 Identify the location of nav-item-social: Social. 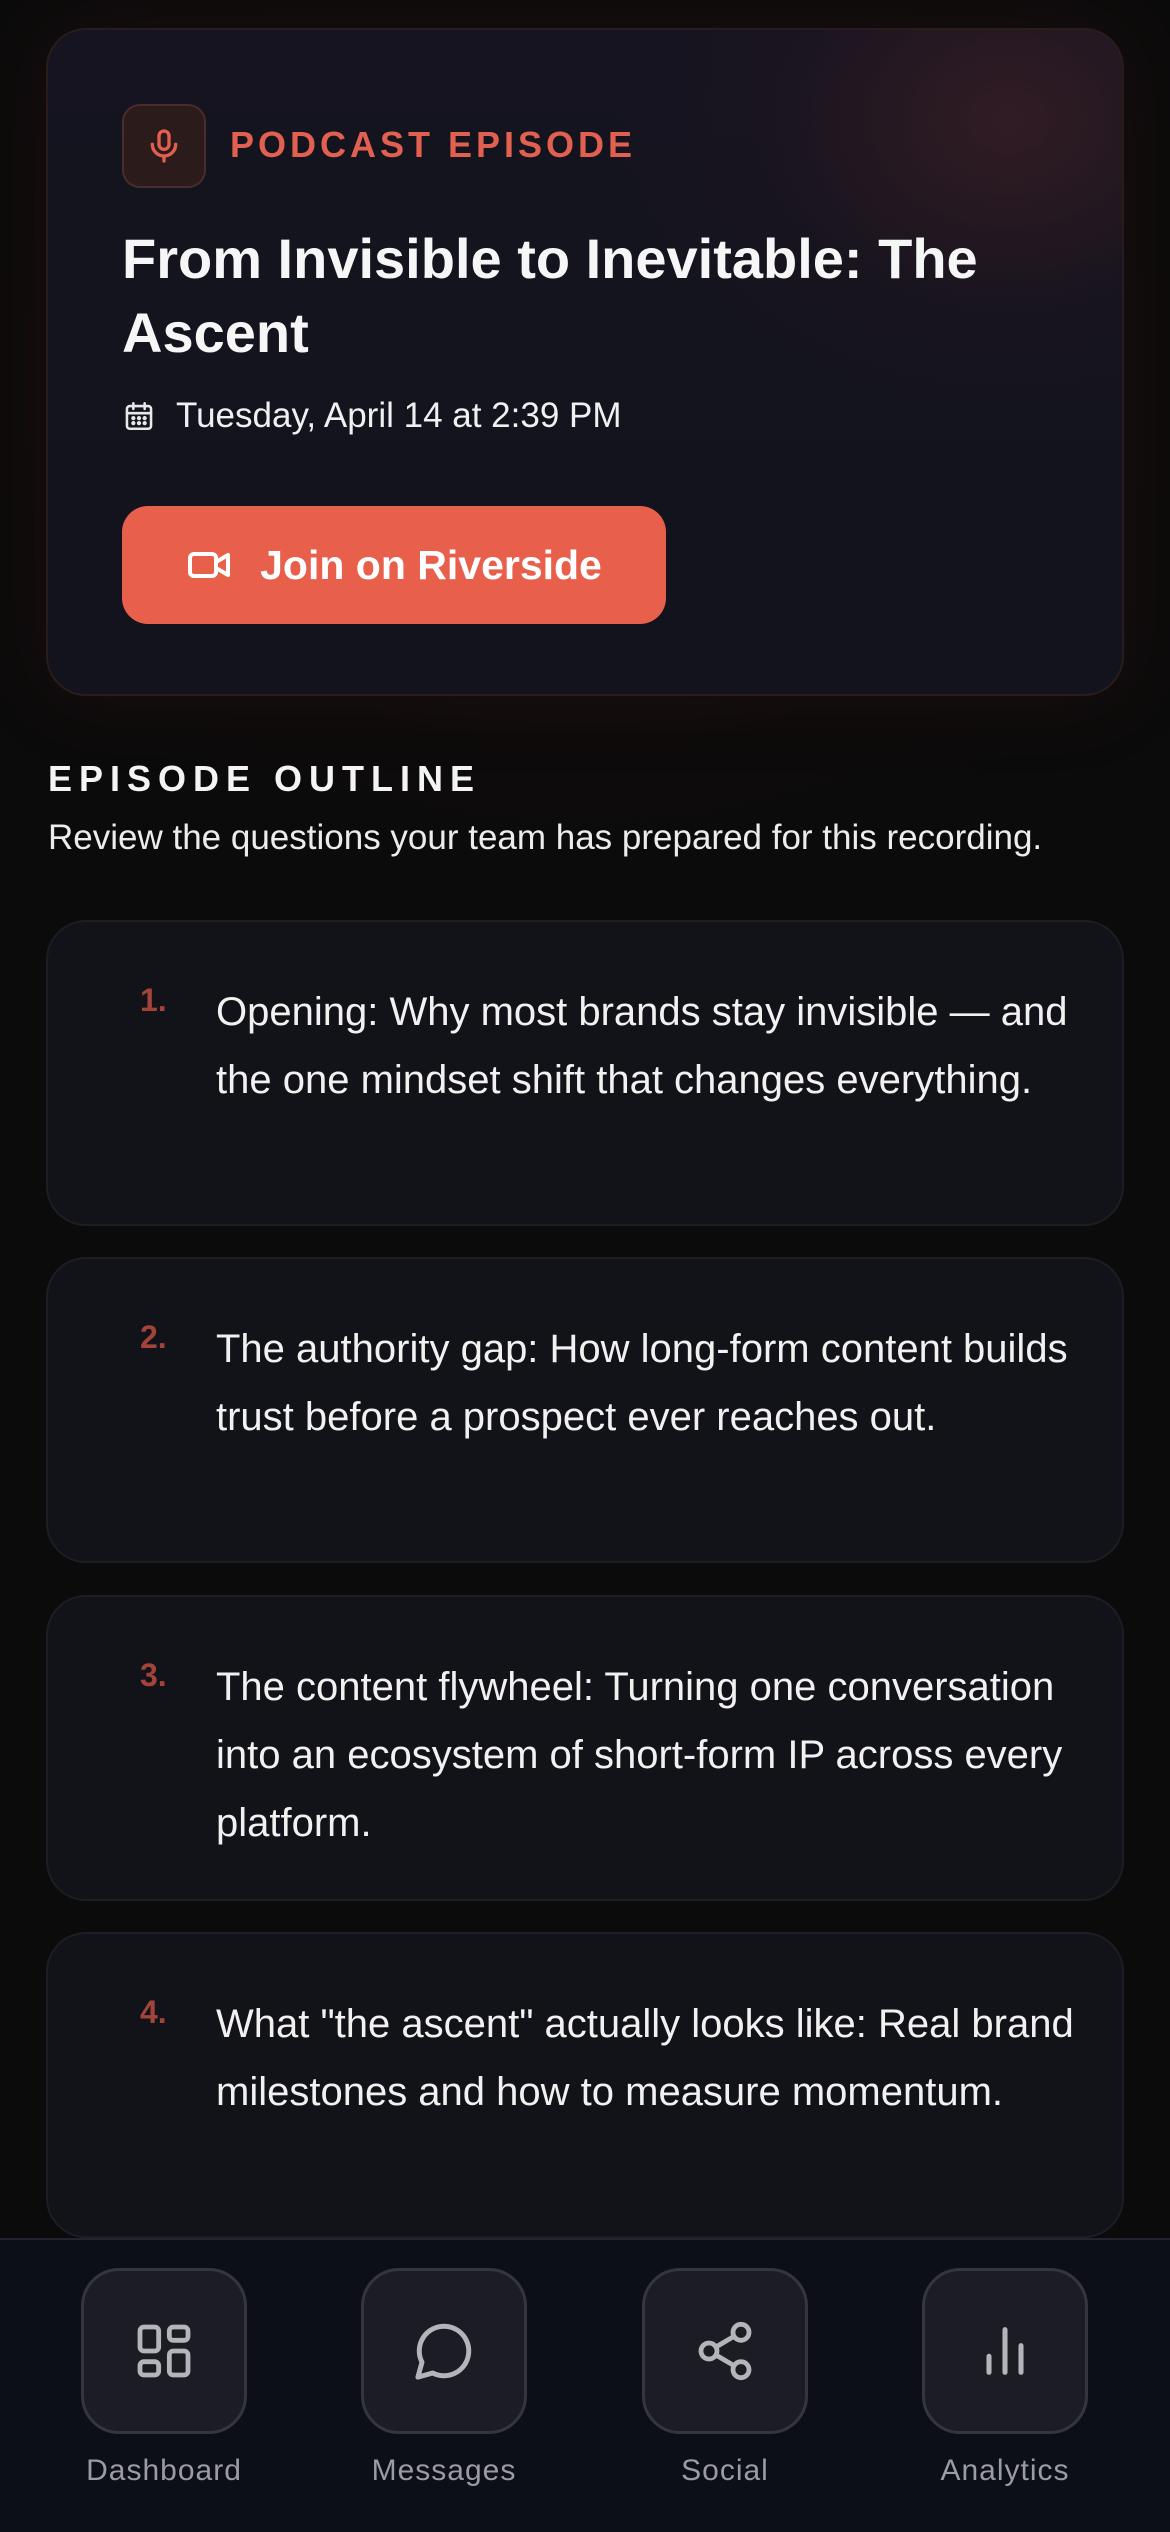
(725, 2378).